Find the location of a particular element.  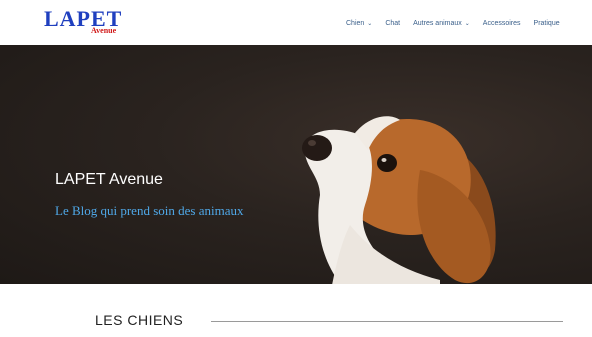

site-logo: LAPET Avenue is located at coordinates (84, 23).